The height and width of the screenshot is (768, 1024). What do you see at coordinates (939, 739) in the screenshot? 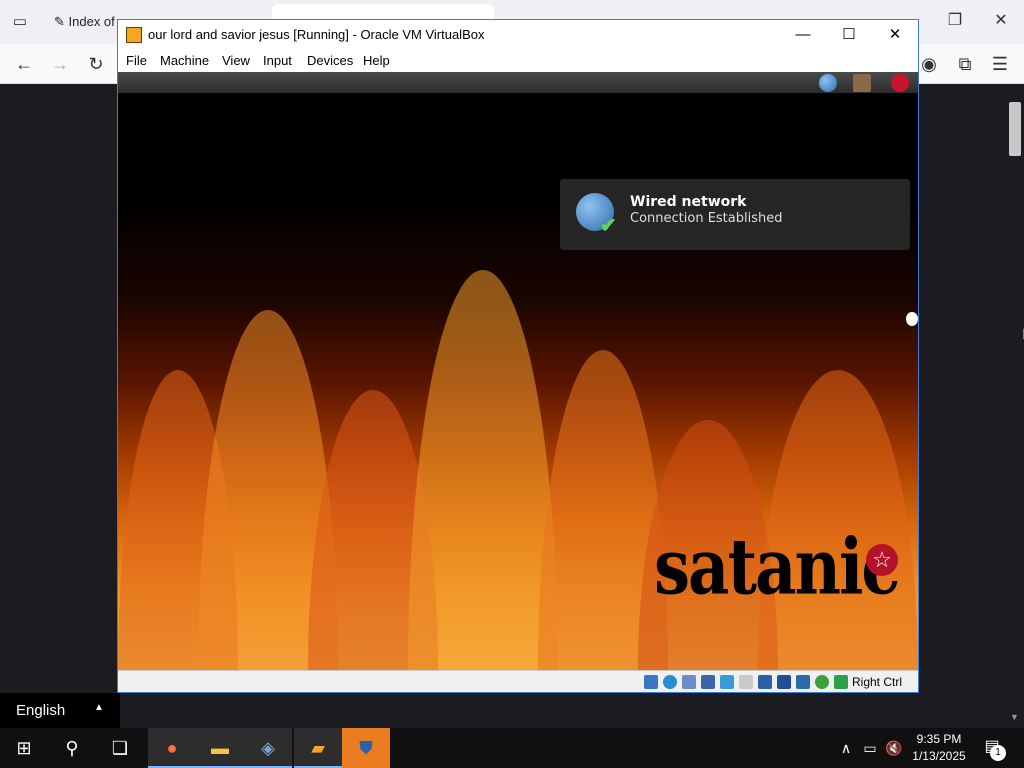
I see `clock-time: 9:35 PM` at bounding box center [939, 739].